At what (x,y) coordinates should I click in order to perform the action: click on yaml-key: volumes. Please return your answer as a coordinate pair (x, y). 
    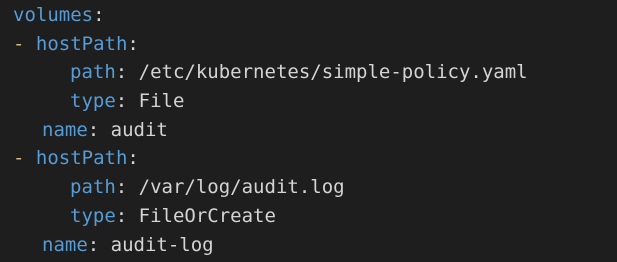
    Looking at the image, I should click on (53, 15).